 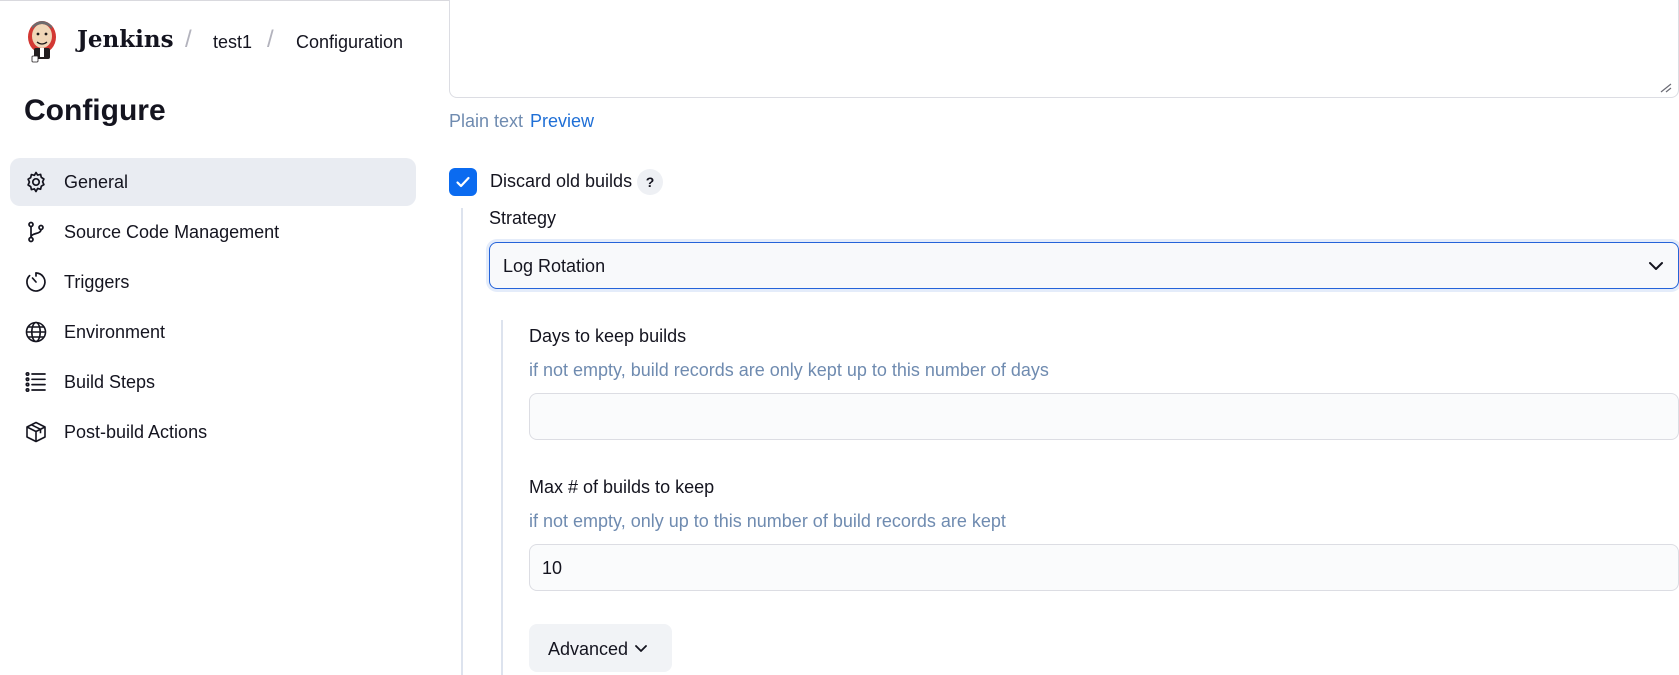 What do you see at coordinates (96, 182) in the screenshot?
I see `sidebar-item-label: General` at bounding box center [96, 182].